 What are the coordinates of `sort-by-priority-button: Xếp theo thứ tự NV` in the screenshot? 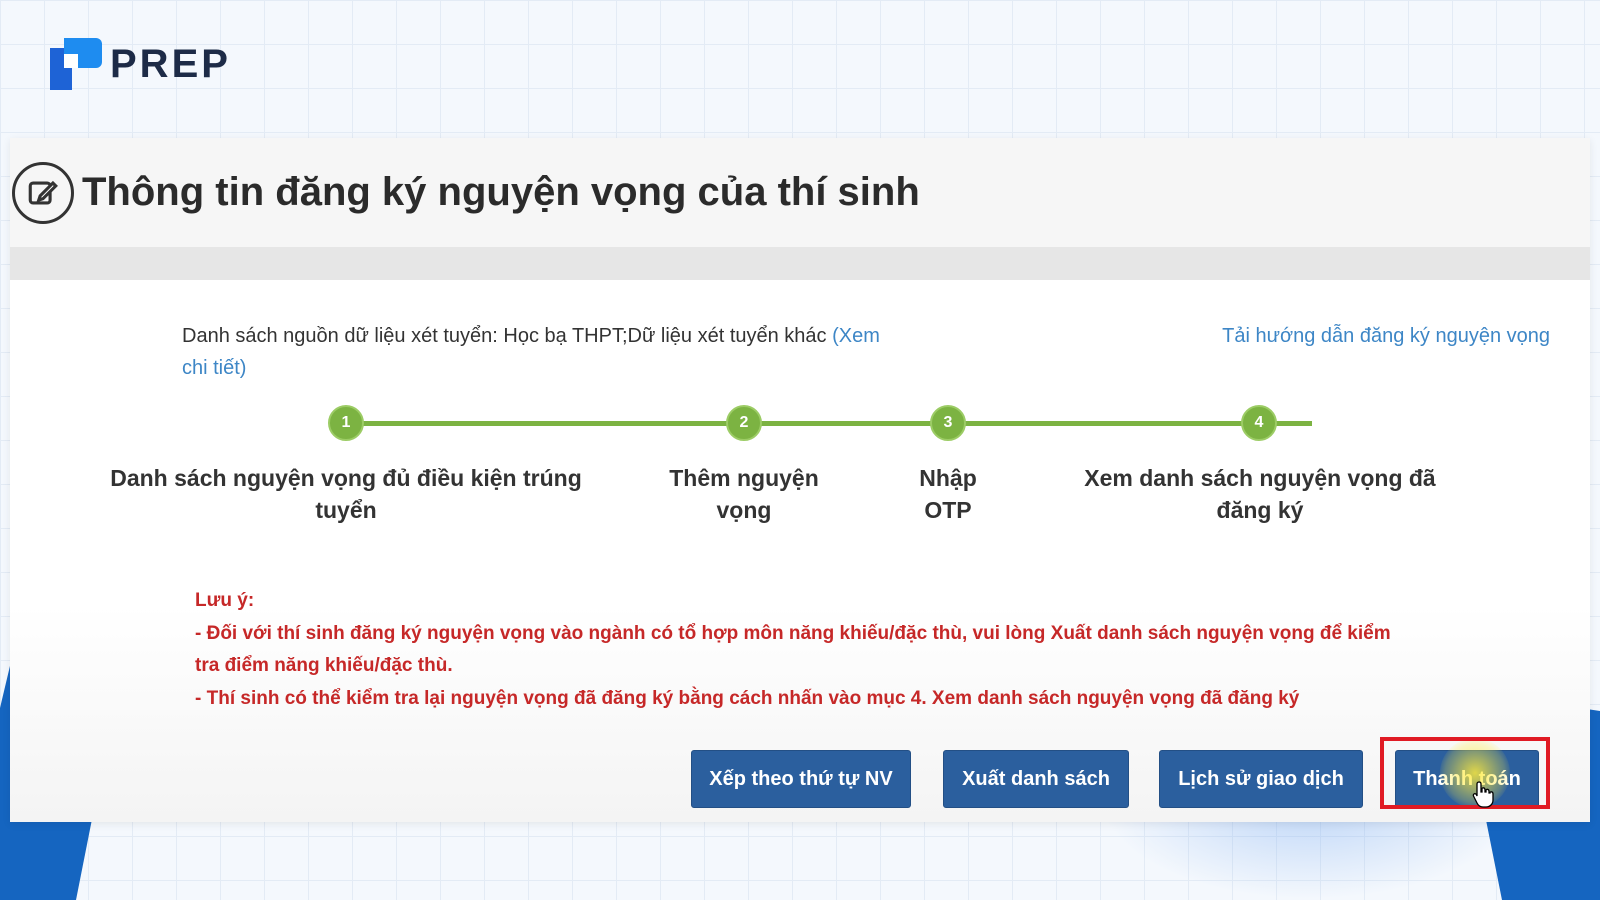 It's located at (801, 779).